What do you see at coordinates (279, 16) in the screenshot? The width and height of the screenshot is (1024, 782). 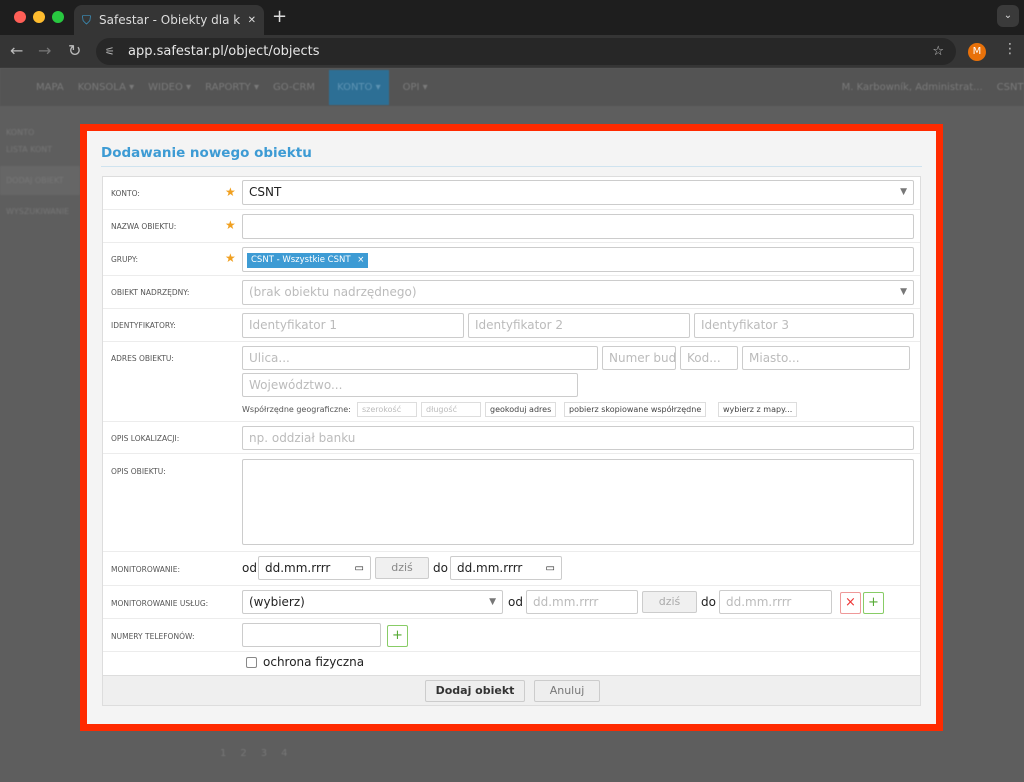 I see `new-tab-button: +` at bounding box center [279, 16].